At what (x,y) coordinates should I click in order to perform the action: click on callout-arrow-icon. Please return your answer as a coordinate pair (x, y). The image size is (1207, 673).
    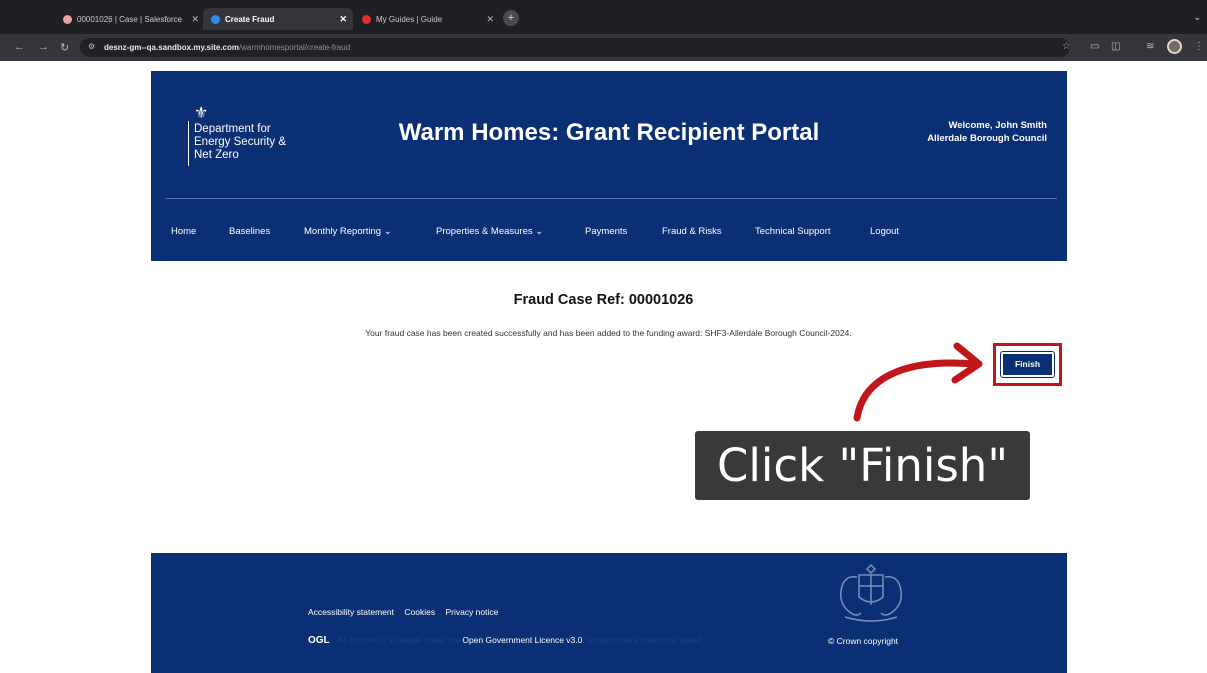
    Looking at the image, I should click on (918, 382).